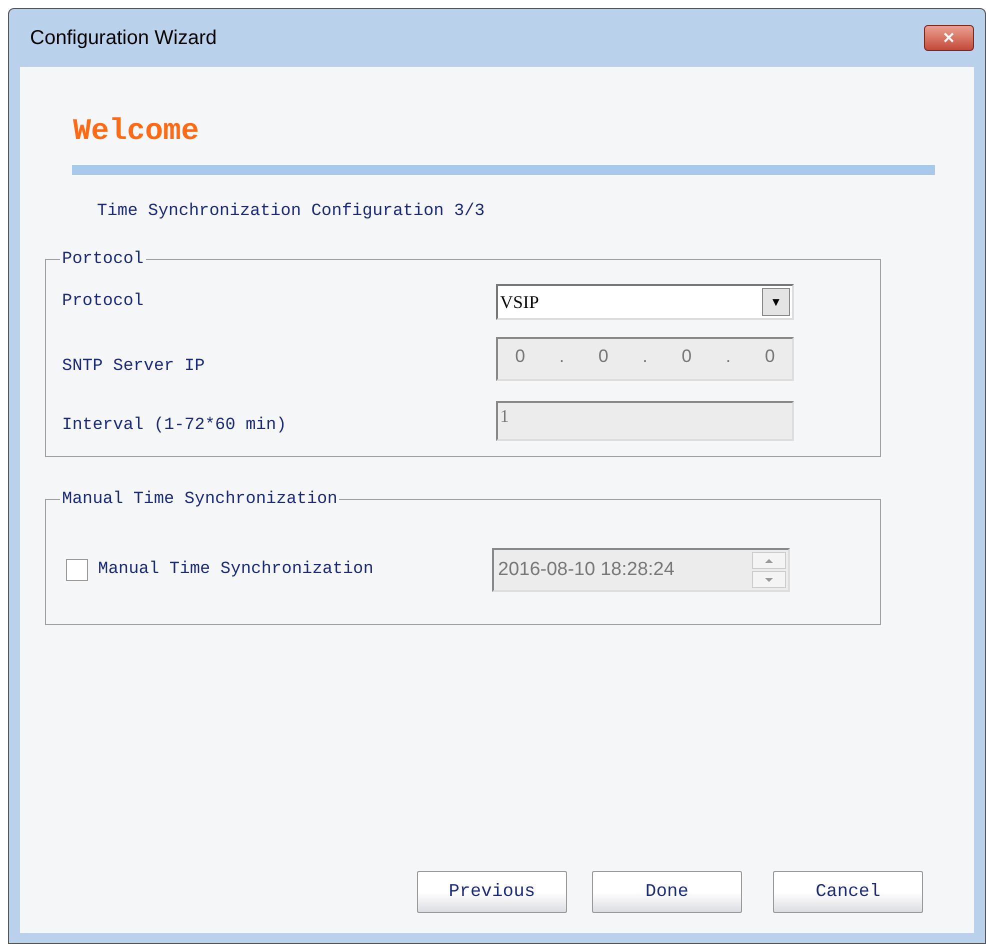  What do you see at coordinates (769, 580) in the screenshot?
I see `down-arrow-icon` at bounding box center [769, 580].